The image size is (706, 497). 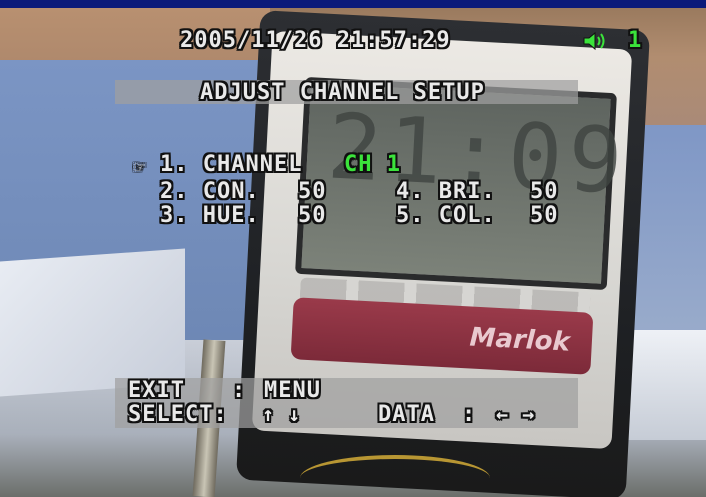 I want to click on menu-title: ADJUST CHANNEL SETUP, so click(x=342, y=92).